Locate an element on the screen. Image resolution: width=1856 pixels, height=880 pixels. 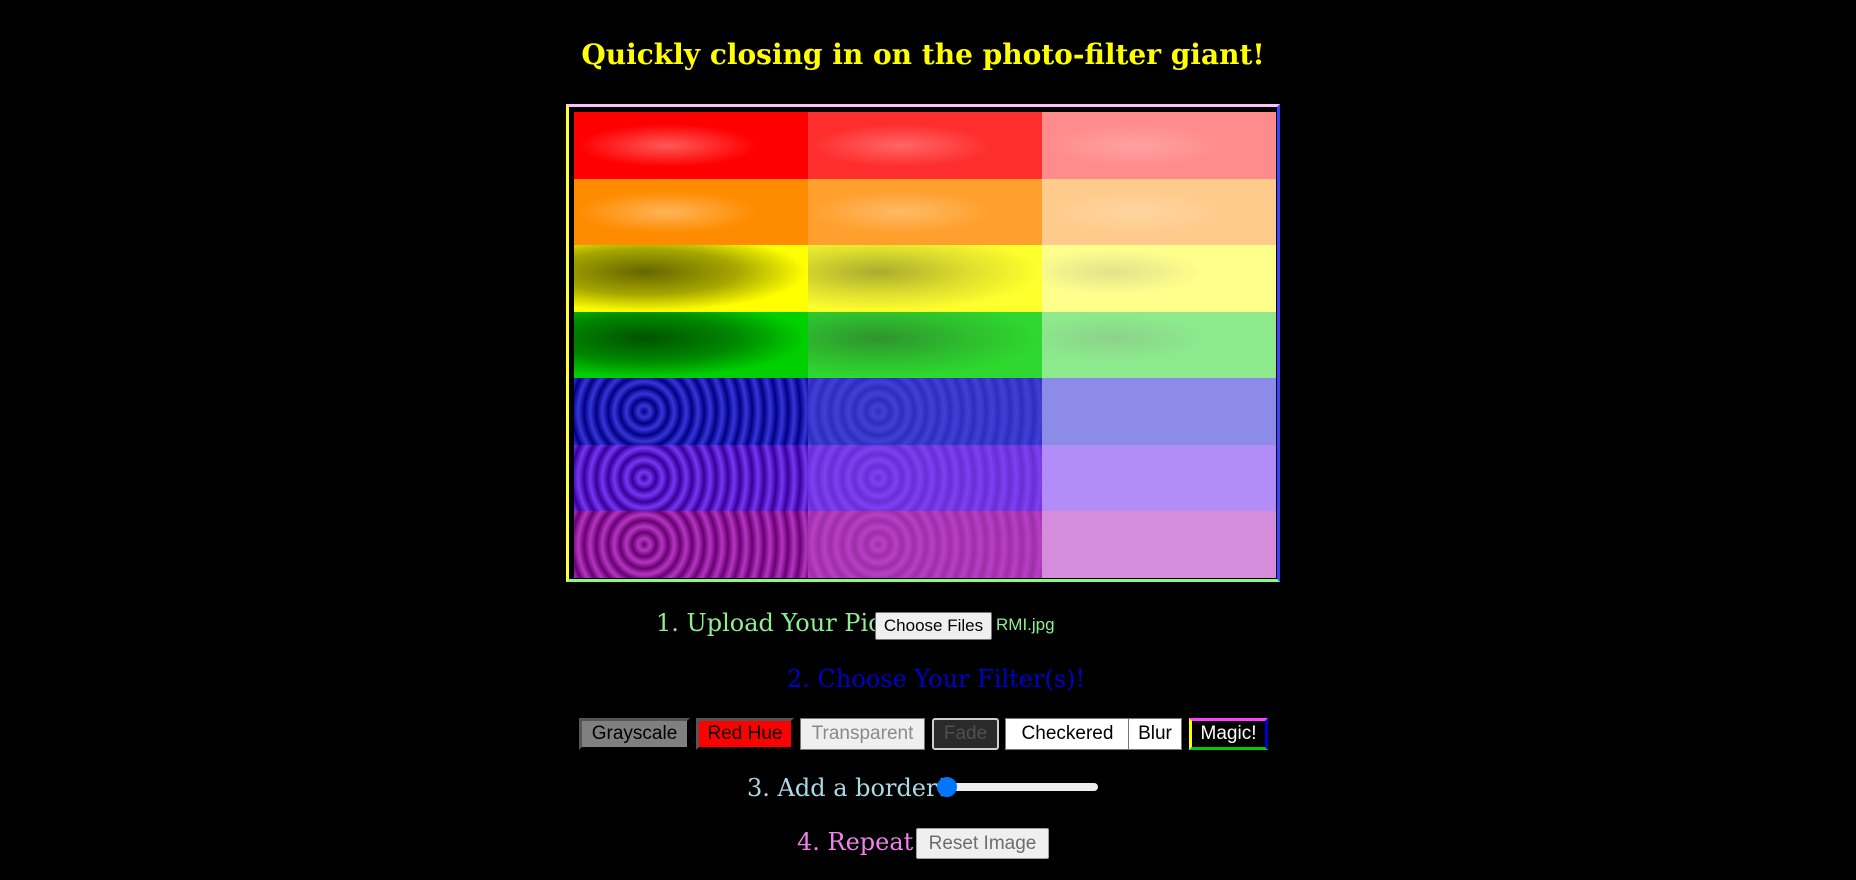
border-width-slider is located at coordinates (1017, 787).